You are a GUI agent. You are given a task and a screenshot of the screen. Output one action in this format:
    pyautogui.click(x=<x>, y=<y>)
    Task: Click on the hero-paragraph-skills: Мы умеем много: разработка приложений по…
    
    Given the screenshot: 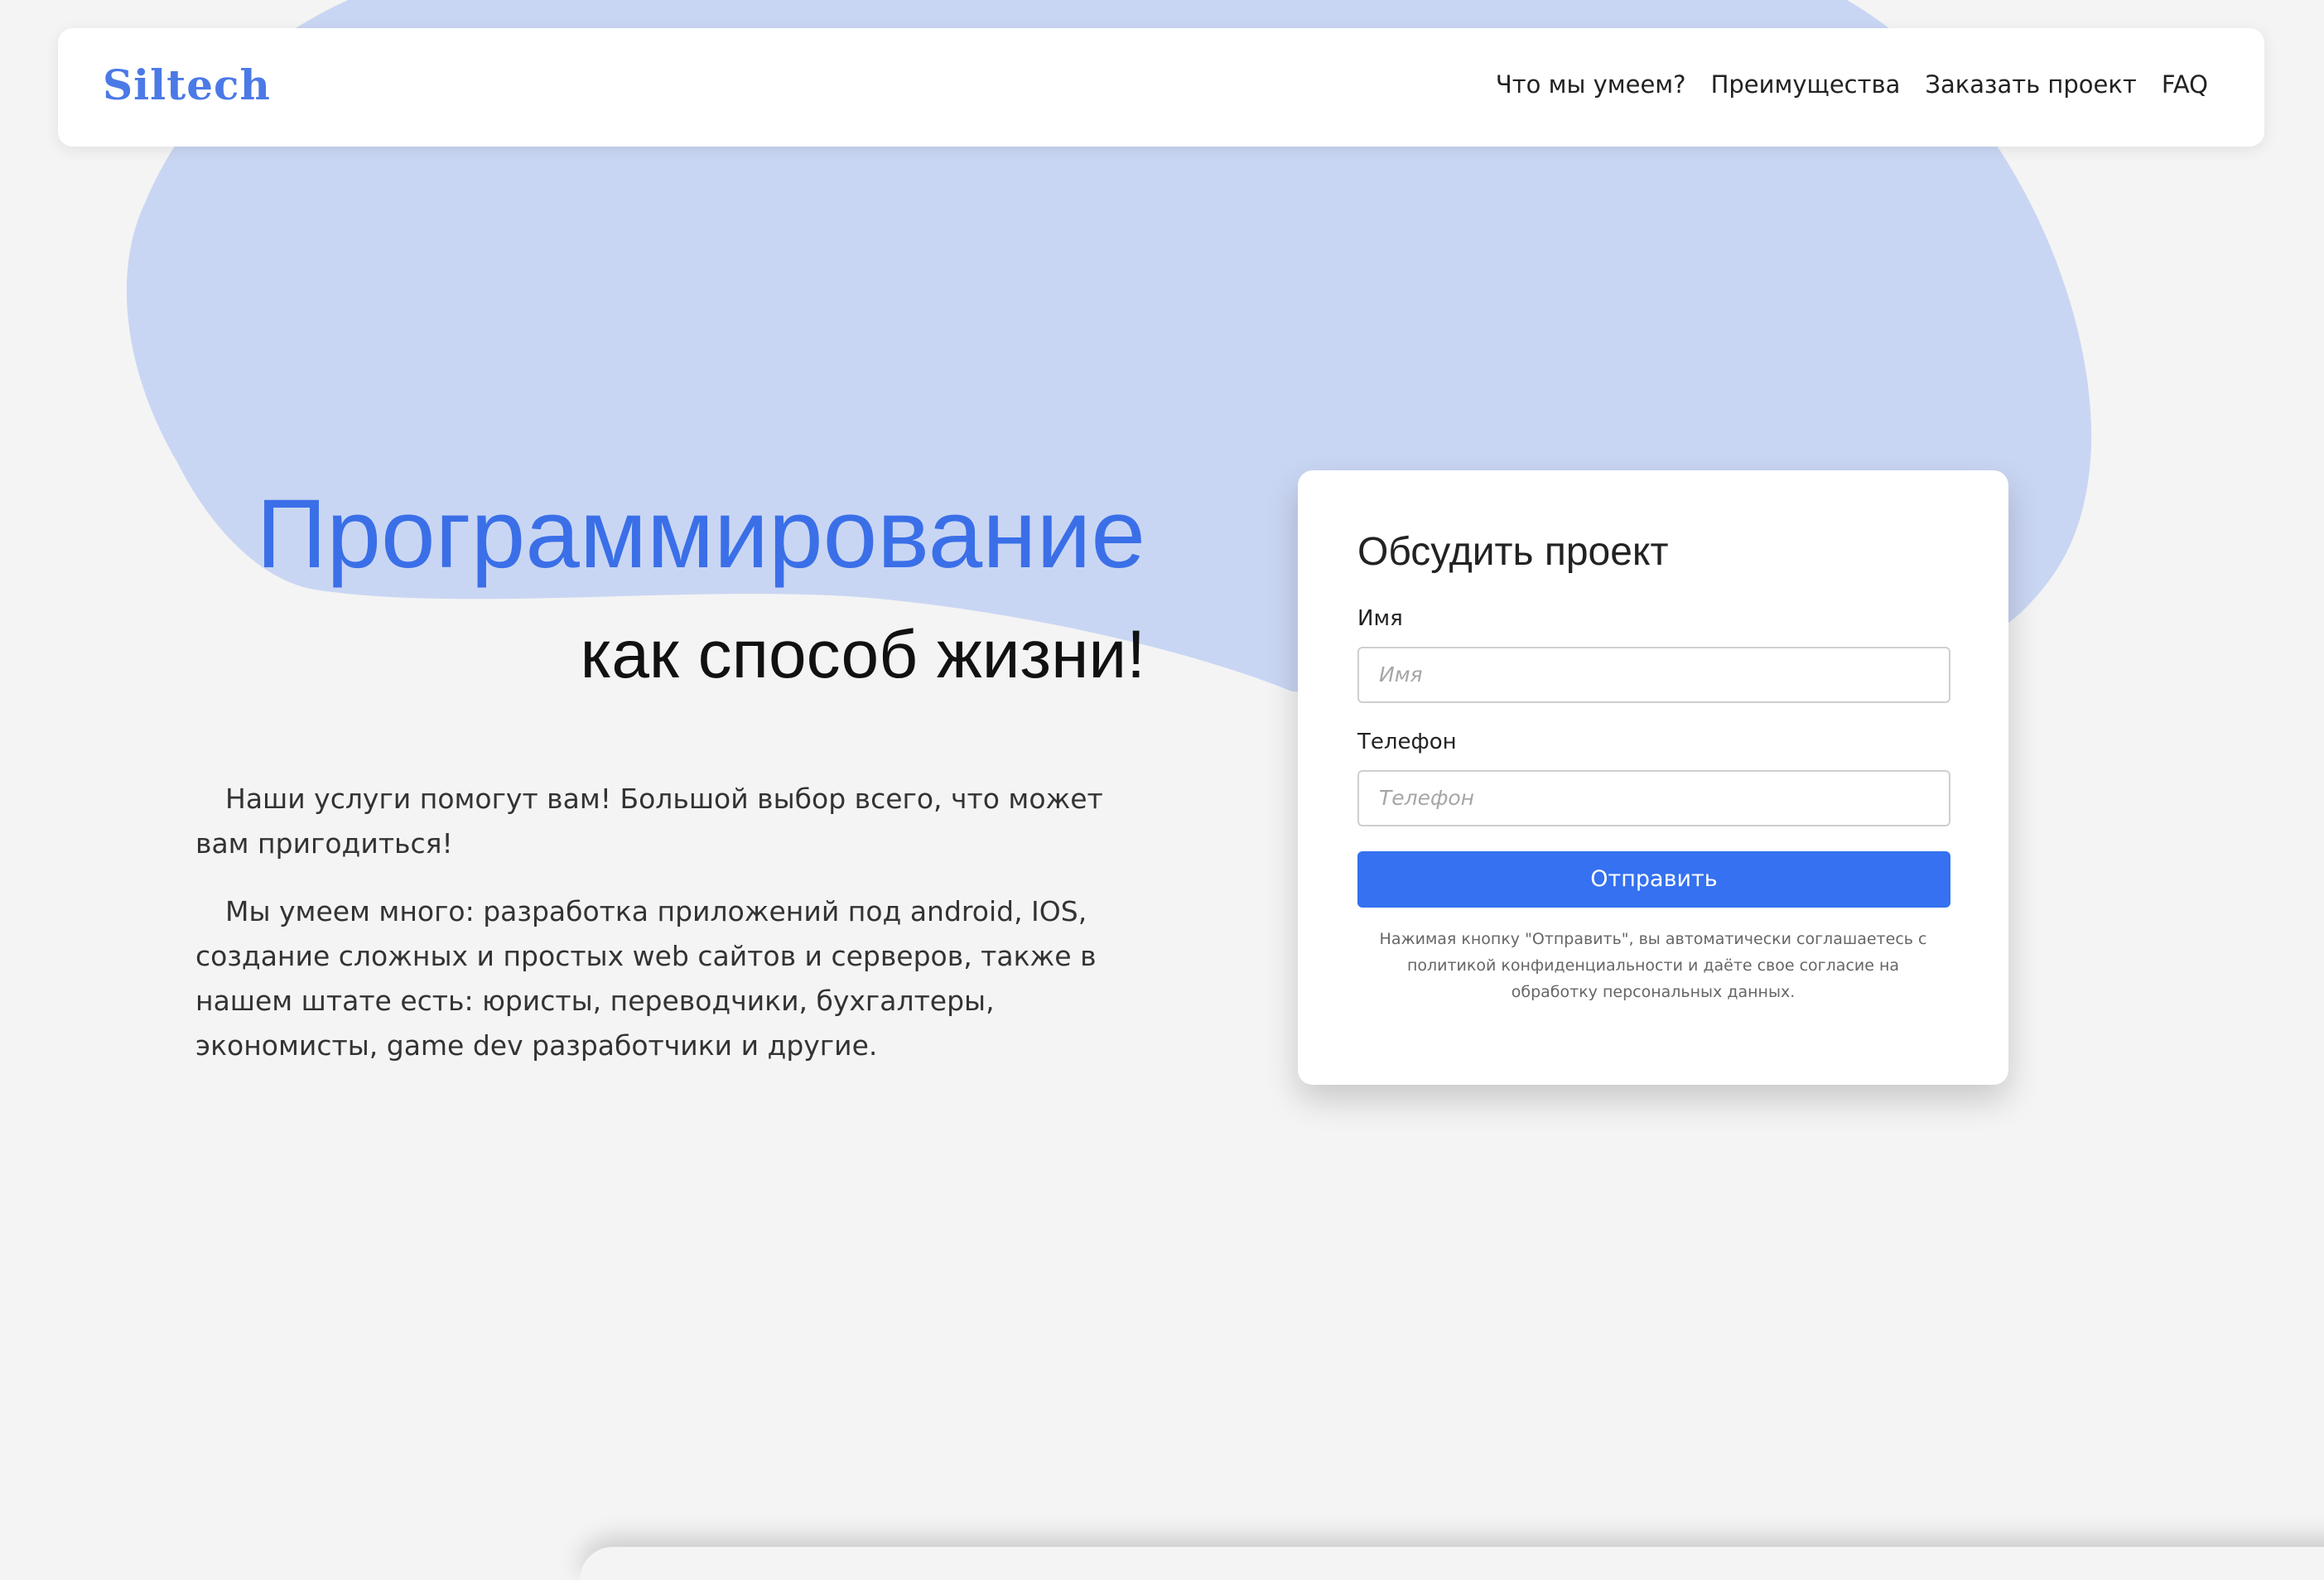 What is the action you would take?
    pyautogui.click(x=646, y=979)
    